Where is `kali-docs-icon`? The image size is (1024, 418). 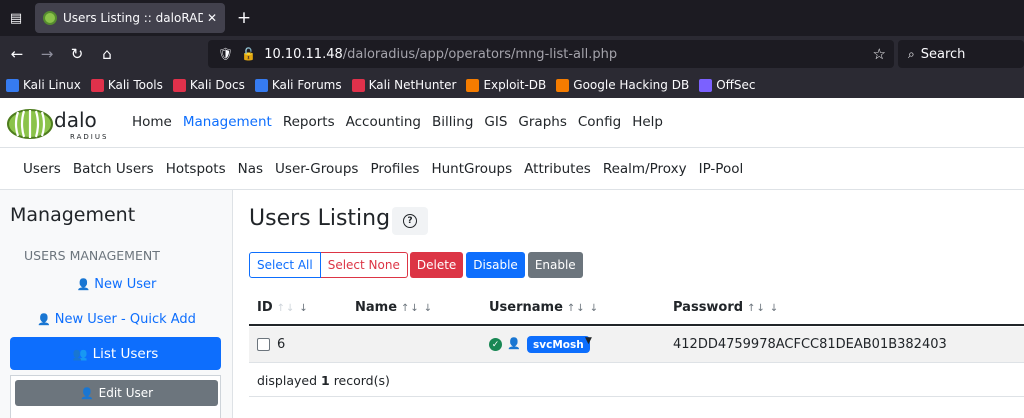
kali-docs-icon is located at coordinates (179, 85).